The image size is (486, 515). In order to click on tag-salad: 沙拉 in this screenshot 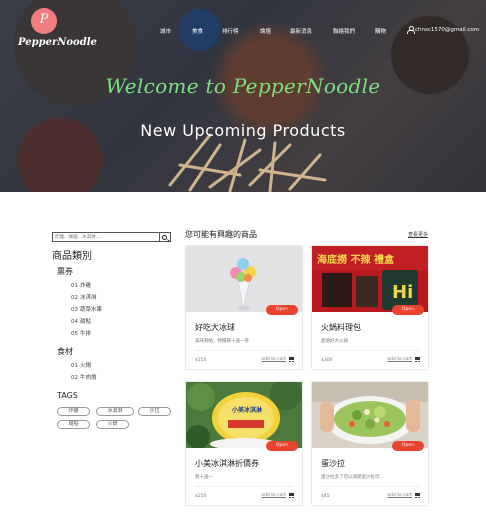, I will do `click(154, 411)`.